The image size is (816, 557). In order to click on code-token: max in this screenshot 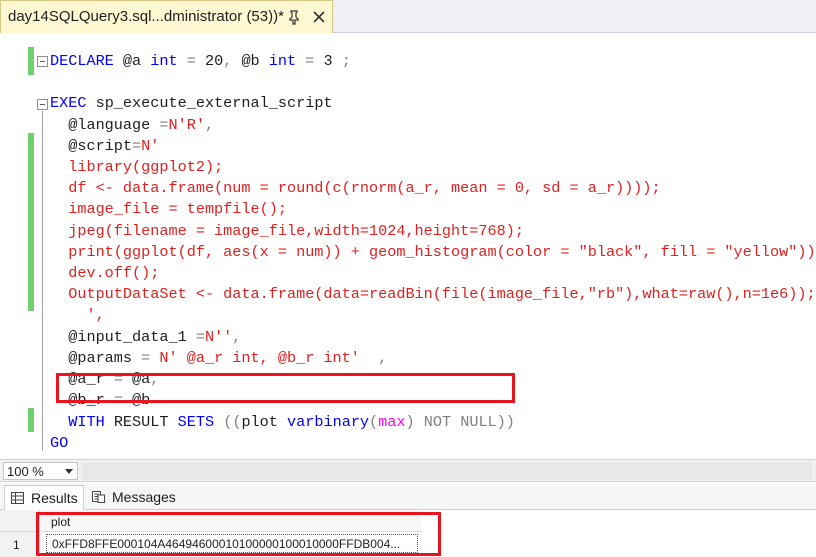, I will do `click(392, 422)`.